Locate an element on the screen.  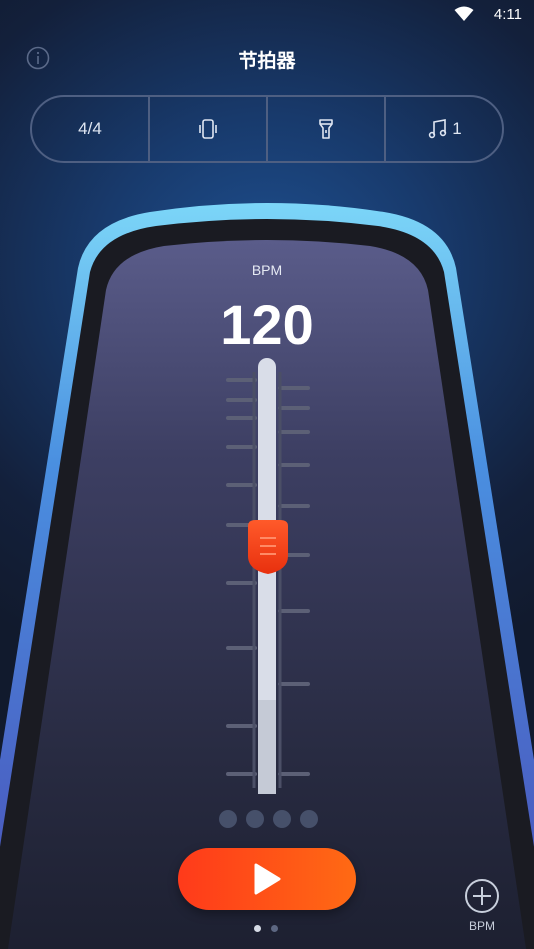
music-note-icon is located at coordinates (438, 129).